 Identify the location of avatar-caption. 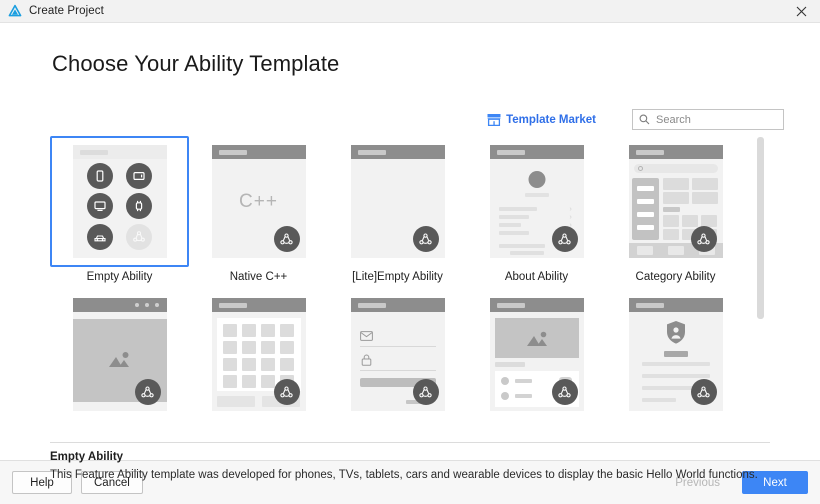
(536, 195).